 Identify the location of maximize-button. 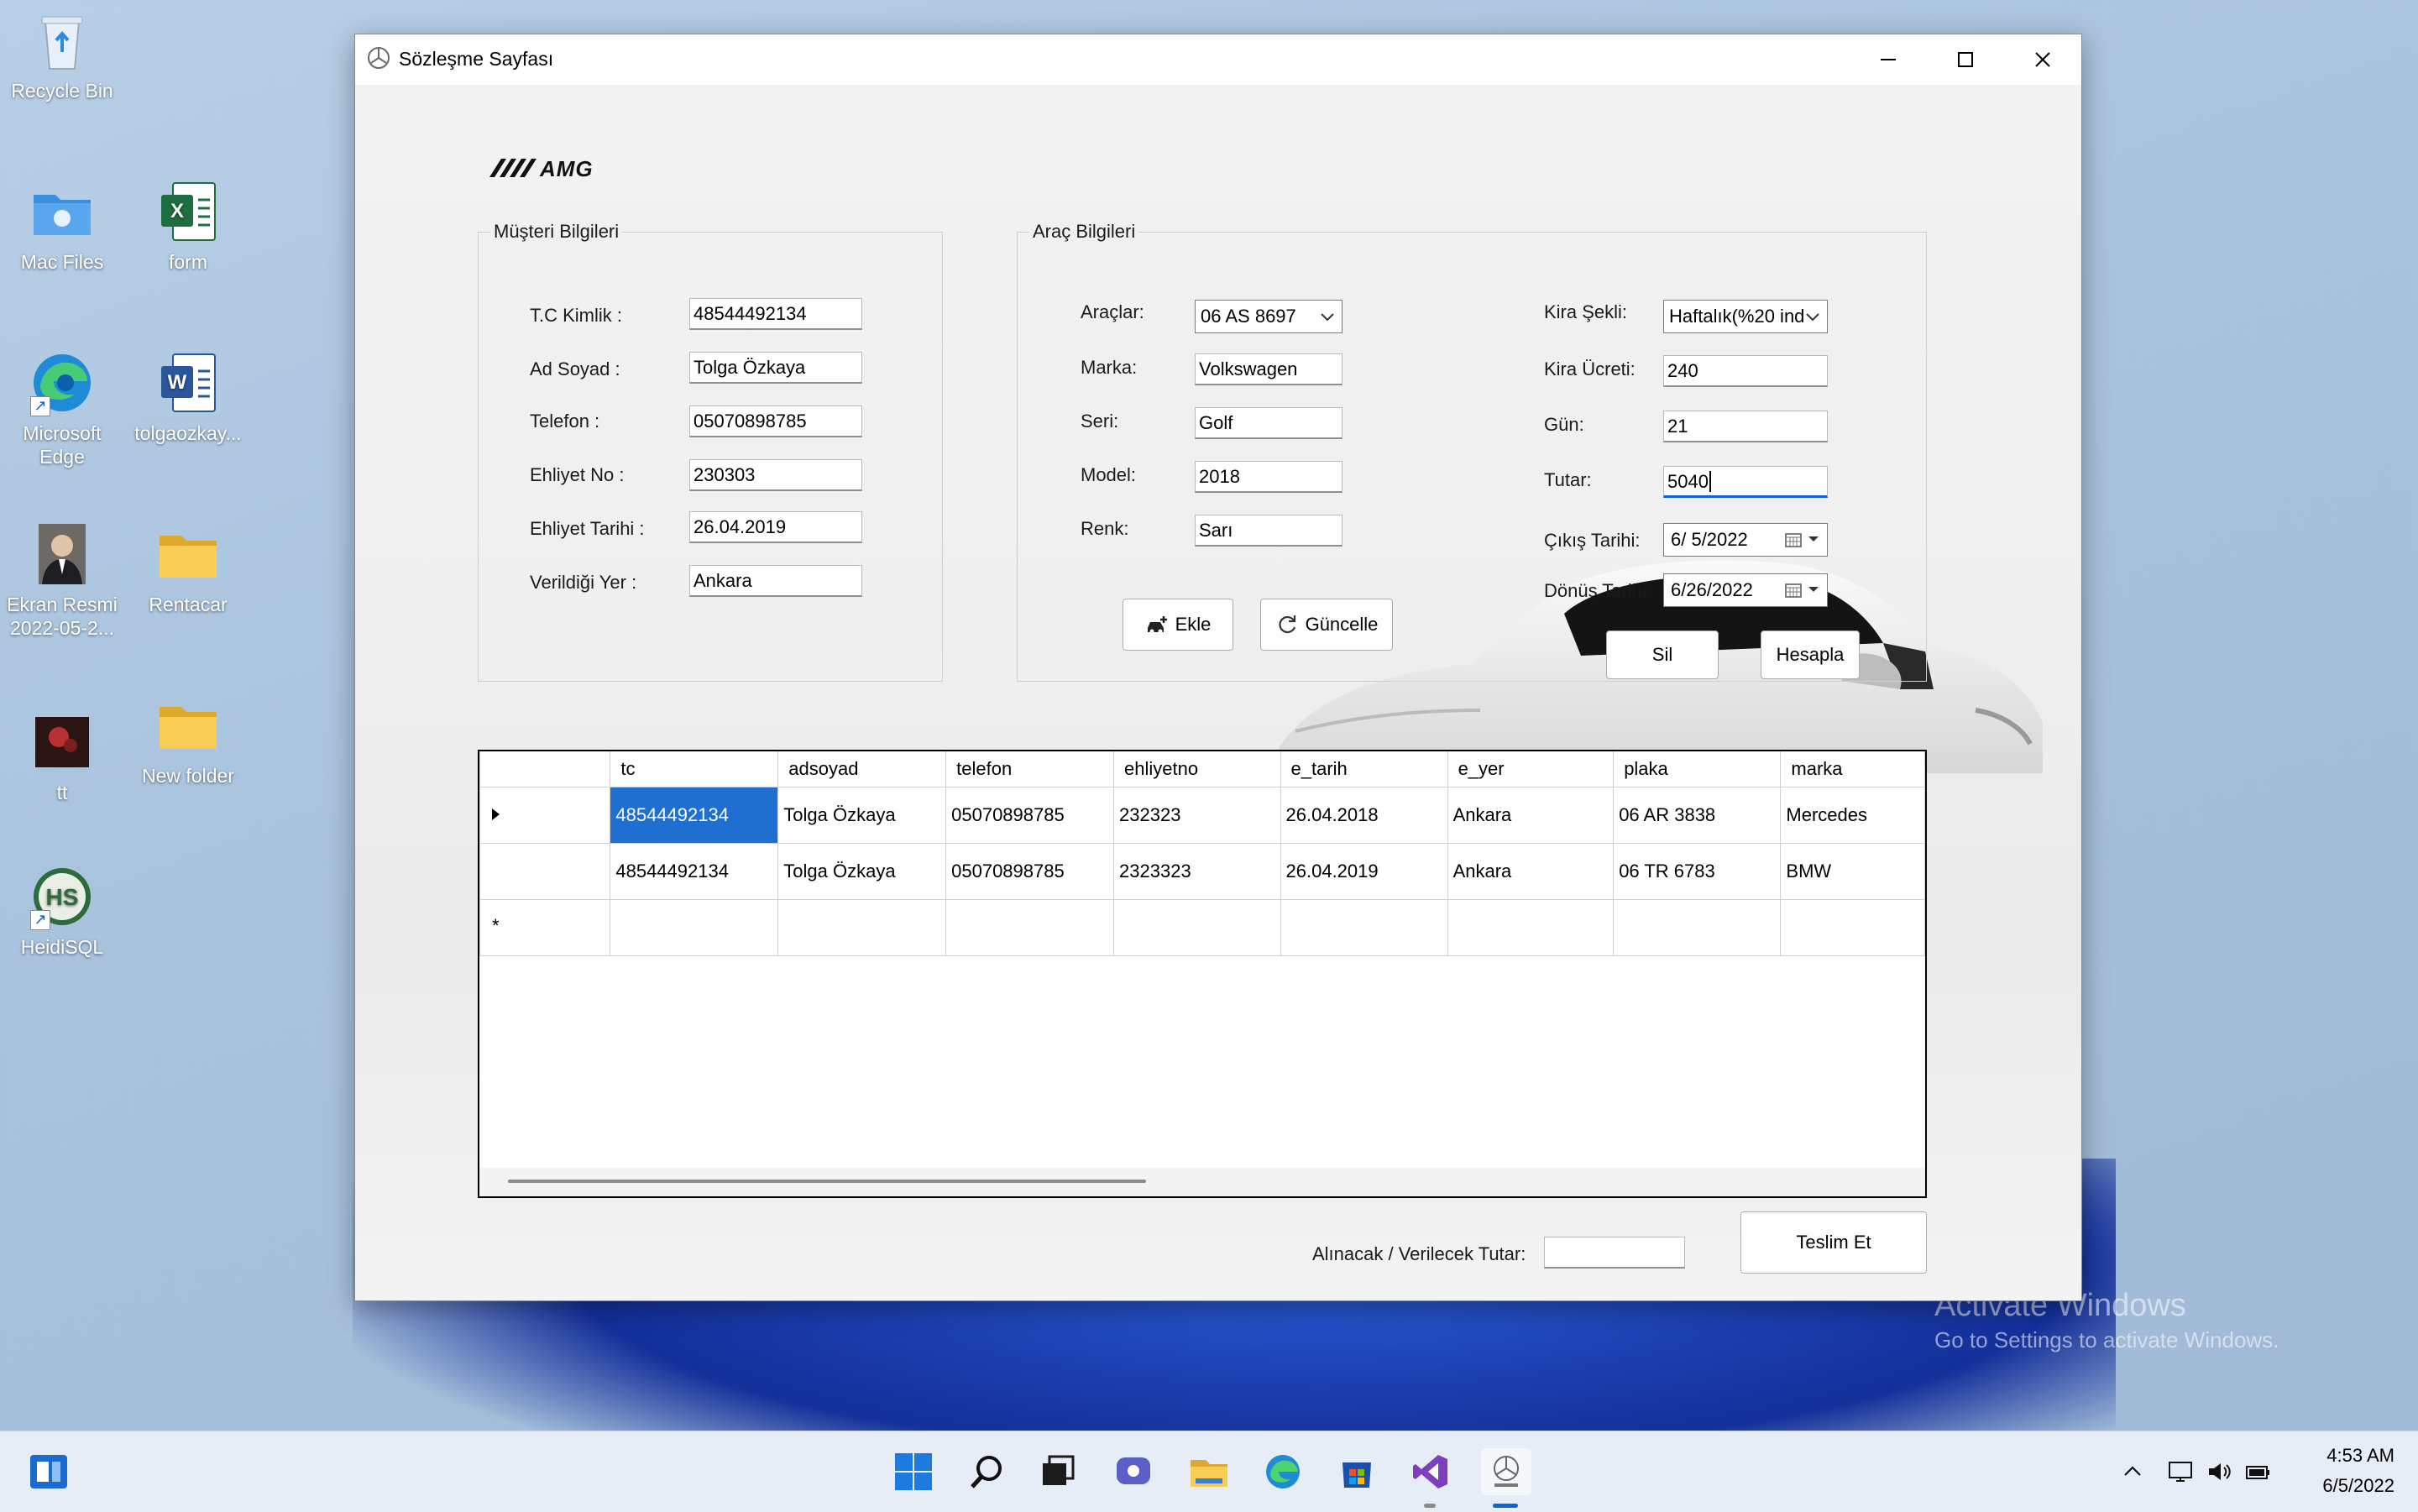
(1965, 59).